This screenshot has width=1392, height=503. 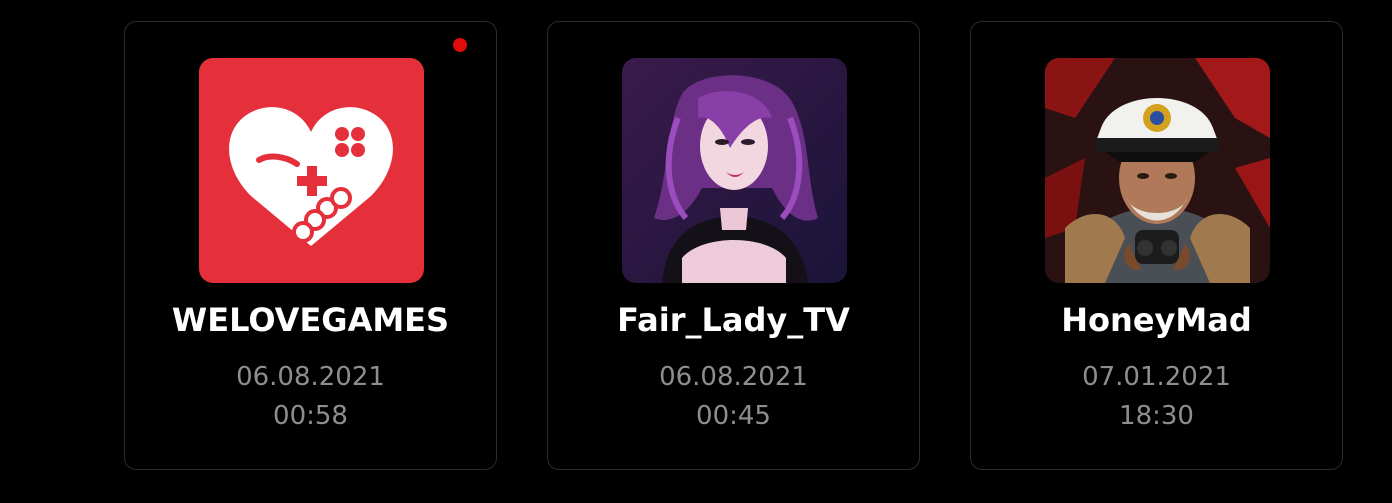 What do you see at coordinates (310, 320) in the screenshot?
I see `streamer-name: WELOVEGAMES` at bounding box center [310, 320].